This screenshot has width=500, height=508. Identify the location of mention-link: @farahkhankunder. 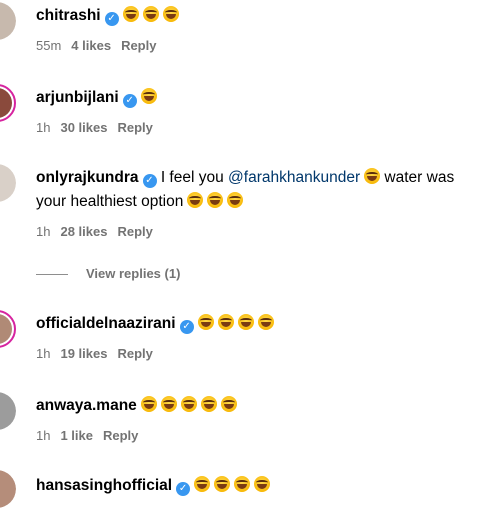
(294, 177).